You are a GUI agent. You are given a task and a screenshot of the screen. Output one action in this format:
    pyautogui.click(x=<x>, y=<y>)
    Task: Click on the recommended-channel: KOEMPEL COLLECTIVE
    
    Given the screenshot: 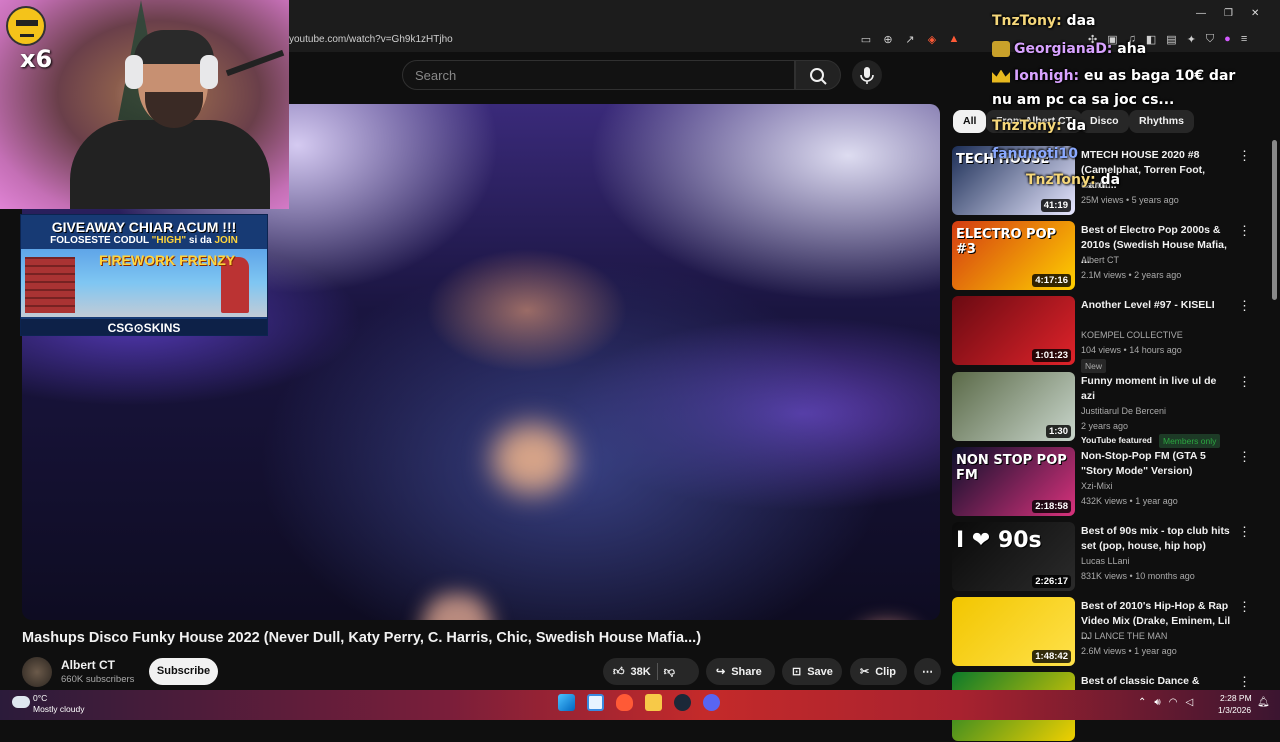 What is the action you would take?
    pyautogui.click(x=1132, y=335)
    